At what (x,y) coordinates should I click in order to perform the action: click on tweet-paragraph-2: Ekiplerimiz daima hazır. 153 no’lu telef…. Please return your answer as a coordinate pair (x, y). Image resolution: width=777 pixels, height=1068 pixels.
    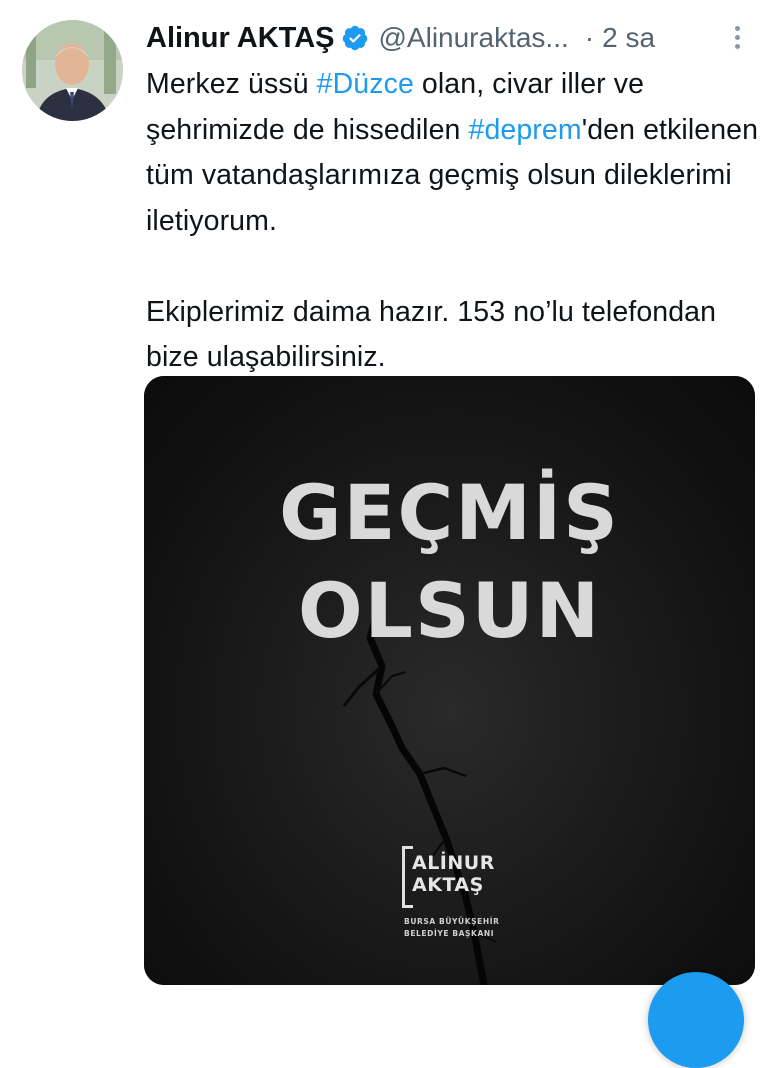
    Looking at the image, I should click on (431, 334).